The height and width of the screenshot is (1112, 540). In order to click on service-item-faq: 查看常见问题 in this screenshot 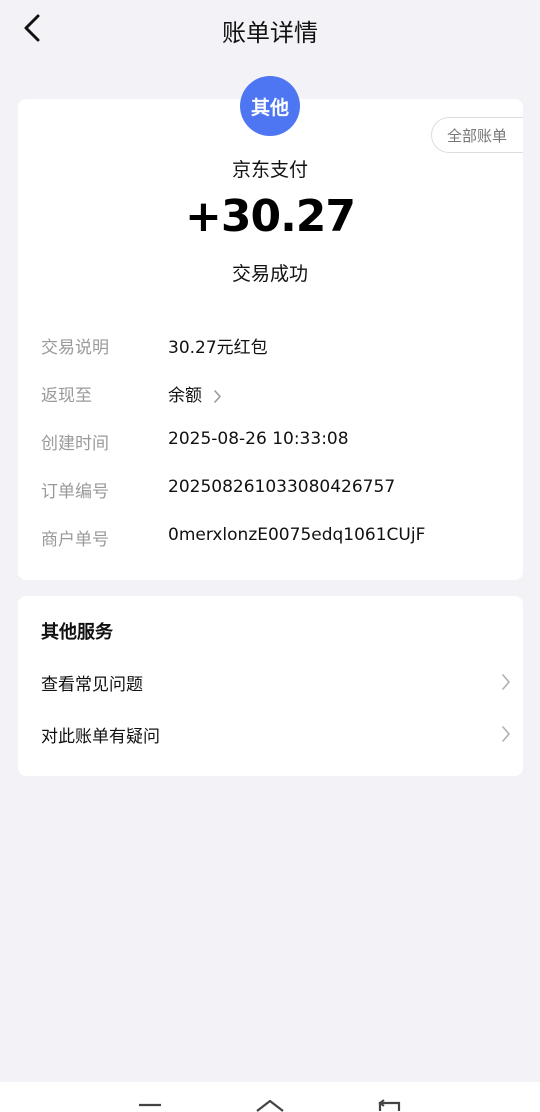, I will do `click(276, 682)`.